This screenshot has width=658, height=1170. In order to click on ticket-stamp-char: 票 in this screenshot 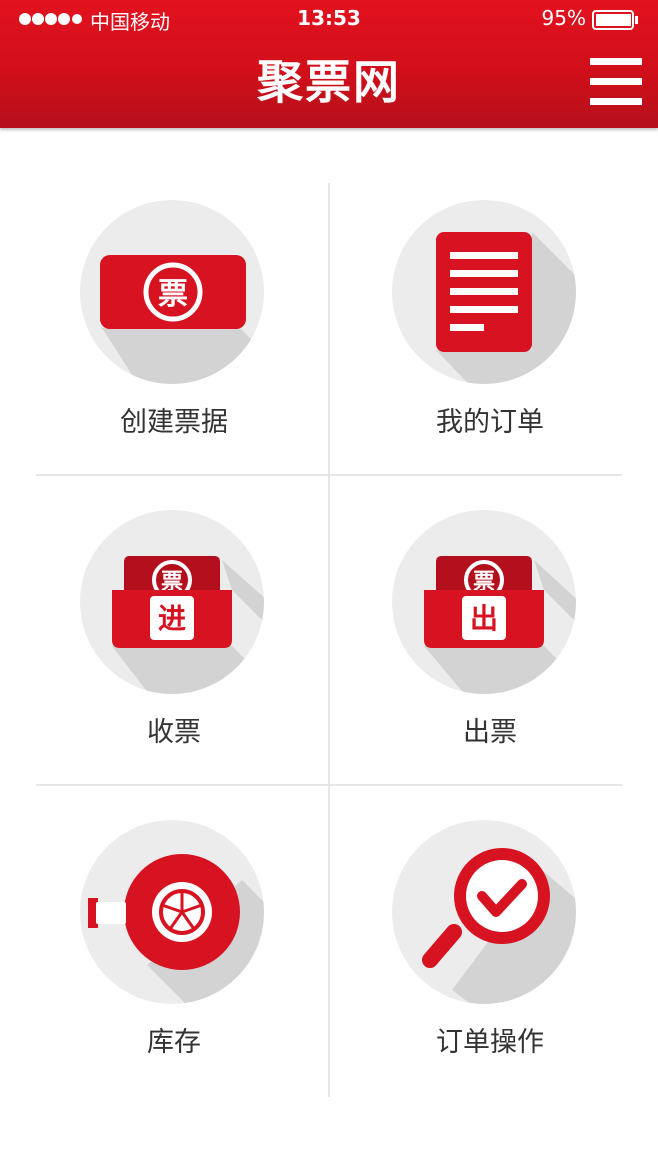, I will do `click(173, 294)`.